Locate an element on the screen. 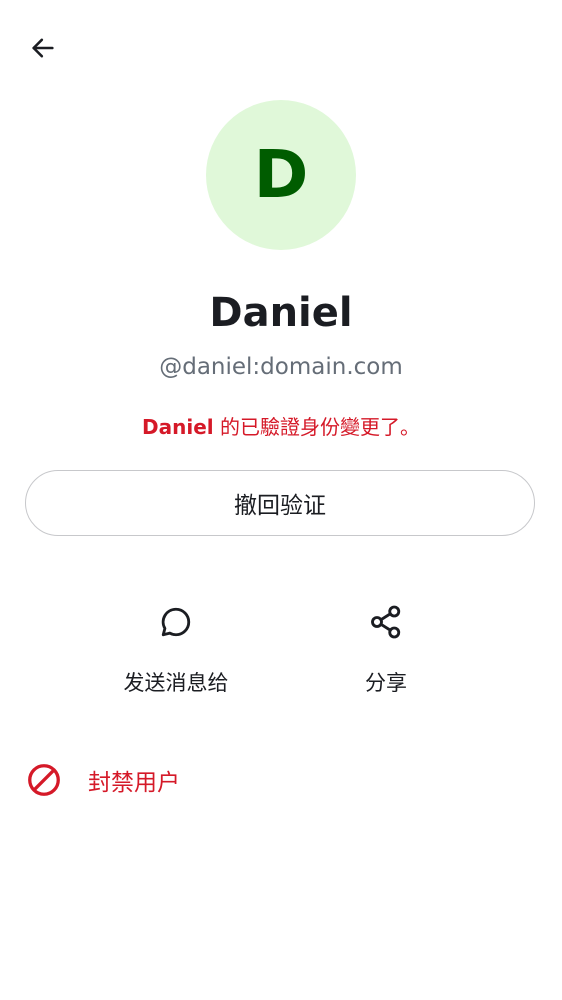  share-action: 分享 is located at coordinates (386, 648).